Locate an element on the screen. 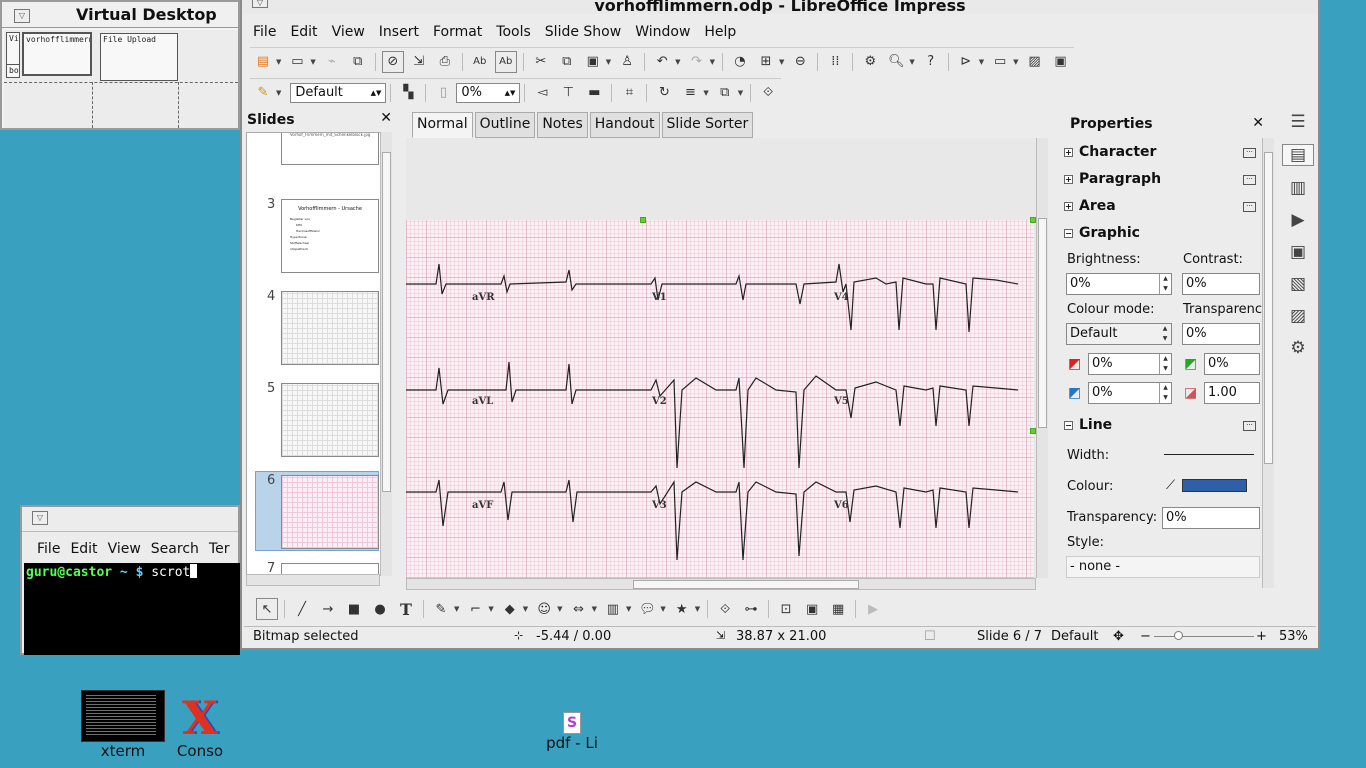  selection-handle is located at coordinates (643, 220).